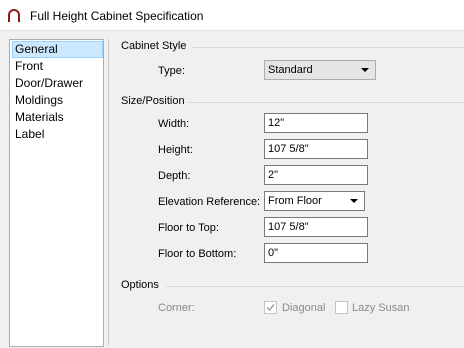 Image resolution: width=464 pixels, height=348 pixels. What do you see at coordinates (316, 175) in the screenshot?
I see `depth-field: 2"` at bounding box center [316, 175].